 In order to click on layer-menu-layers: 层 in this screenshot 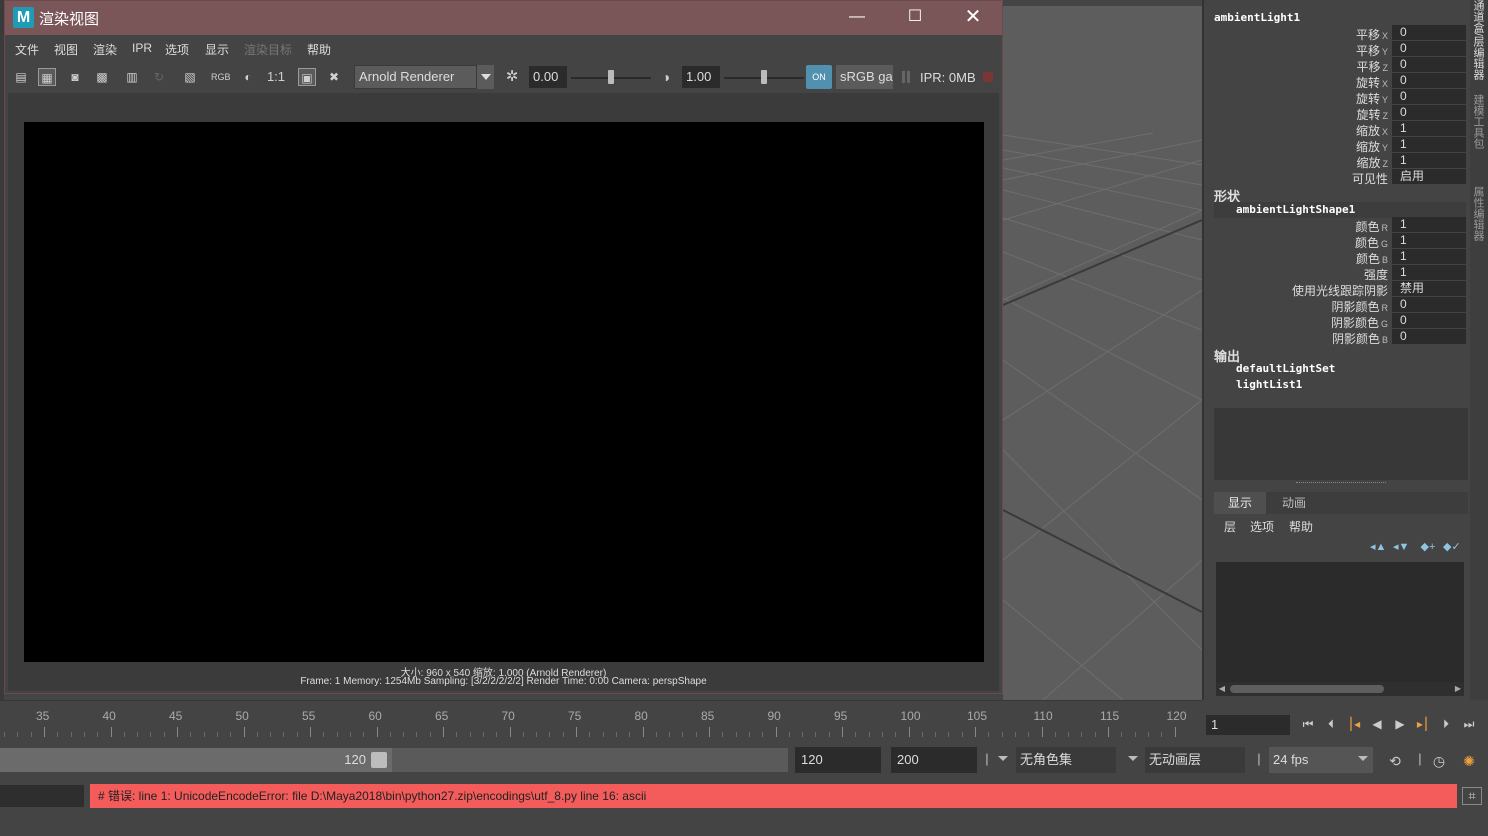, I will do `click(1230, 526)`.